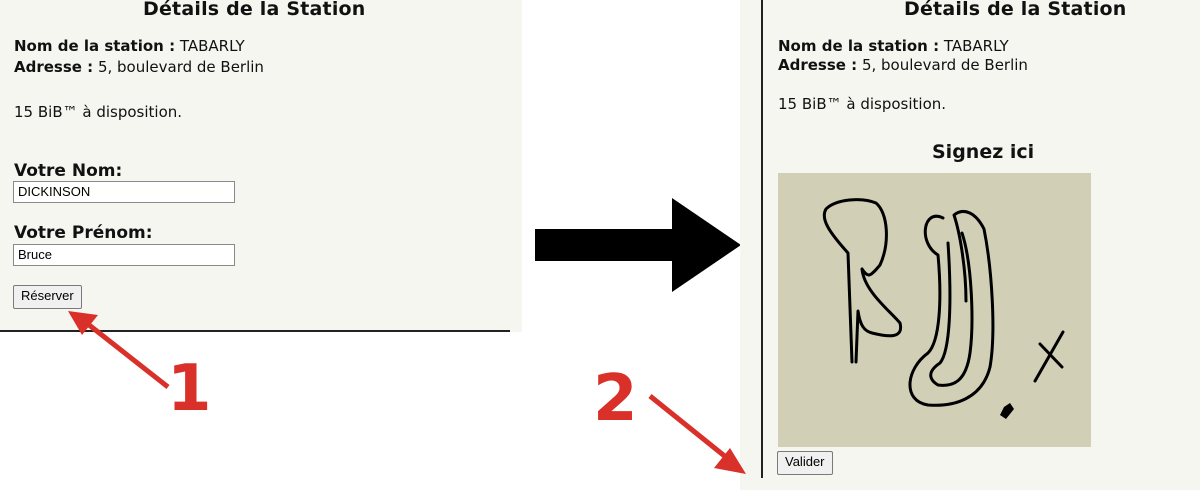 The height and width of the screenshot is (490, 1200). Describe the element at coordinates (119, 350) in the screenshot. I see `annotation-arrow-1-icon` at that location.